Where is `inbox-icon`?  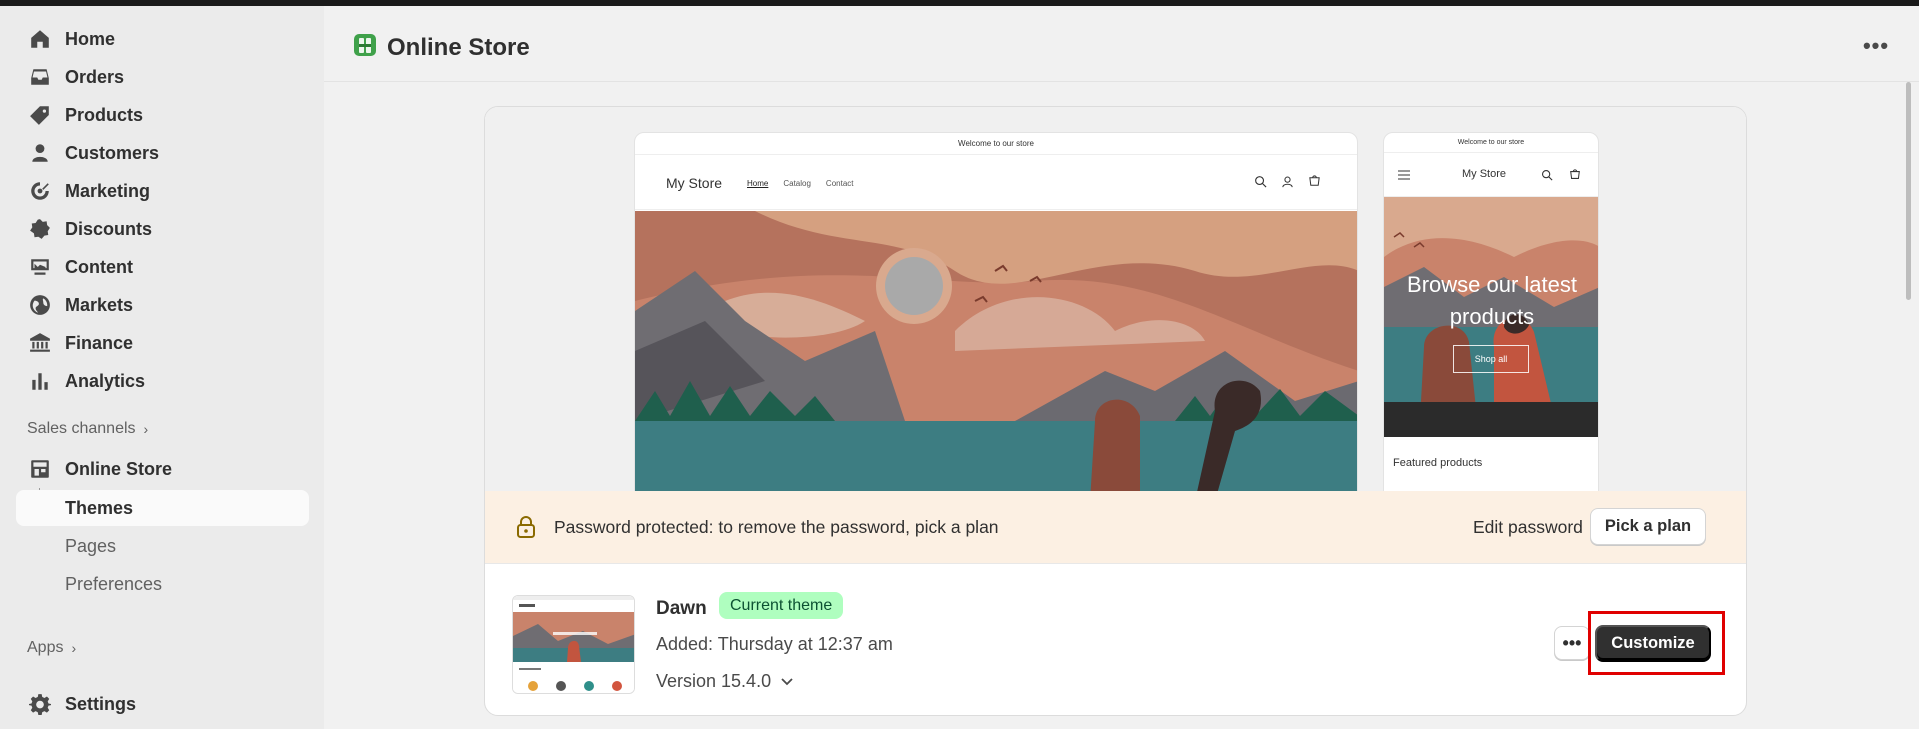 inbox-icon is located at coordinates (40, 77).